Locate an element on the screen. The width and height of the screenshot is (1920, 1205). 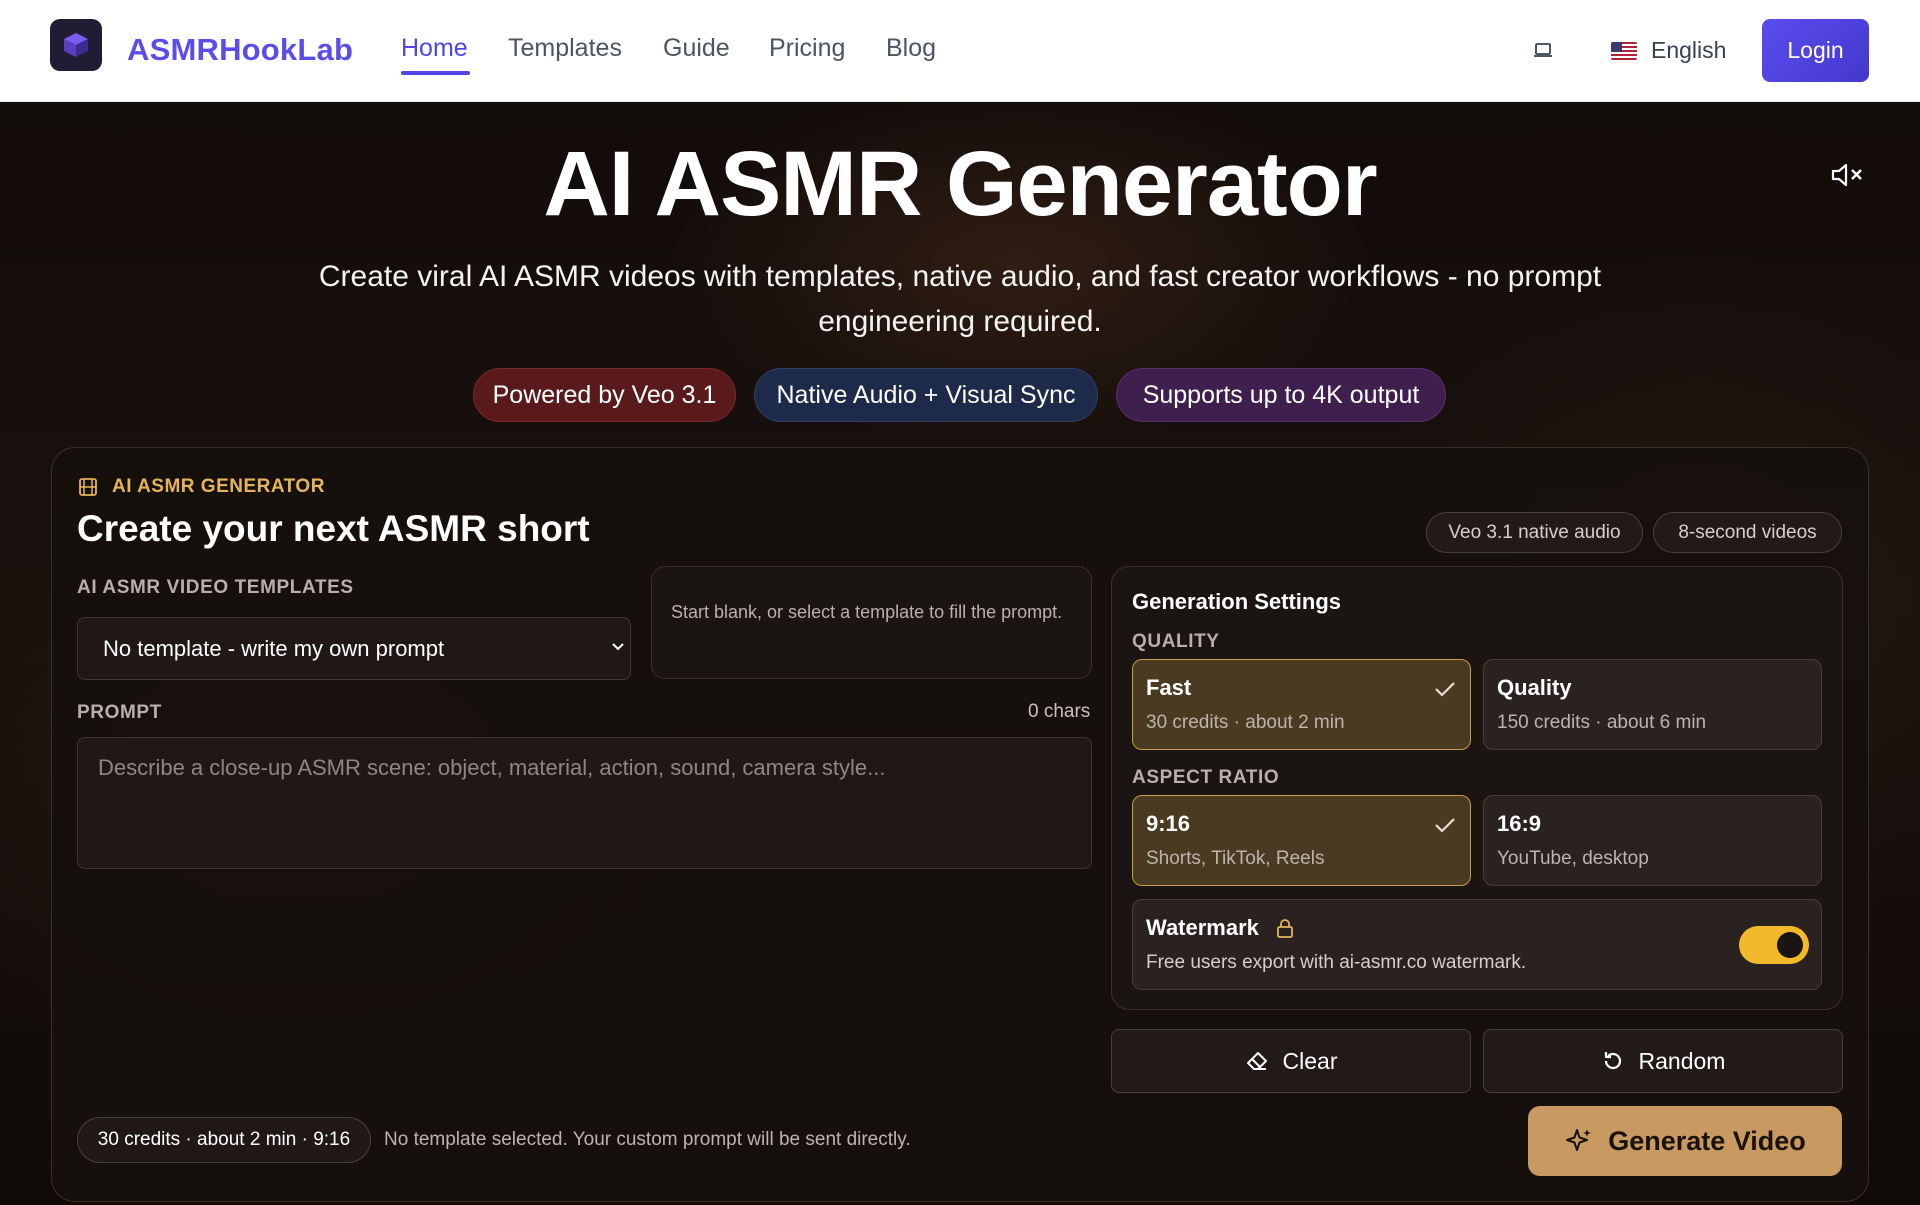
quality-label: QUALITY is located at coordinates (1176, 641).